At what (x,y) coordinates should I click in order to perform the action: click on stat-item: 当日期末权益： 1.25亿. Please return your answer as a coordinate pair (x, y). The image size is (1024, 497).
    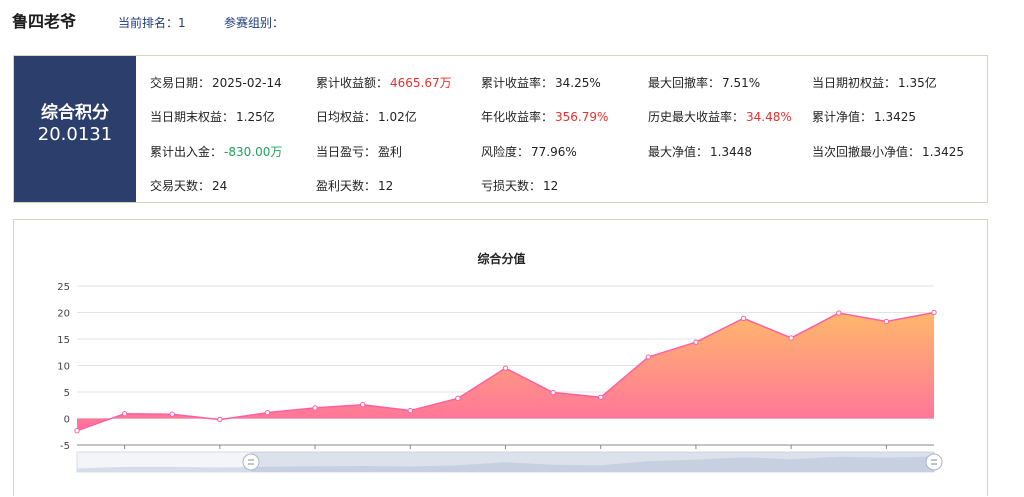
    Looking at the image, I should click on (212, 116).